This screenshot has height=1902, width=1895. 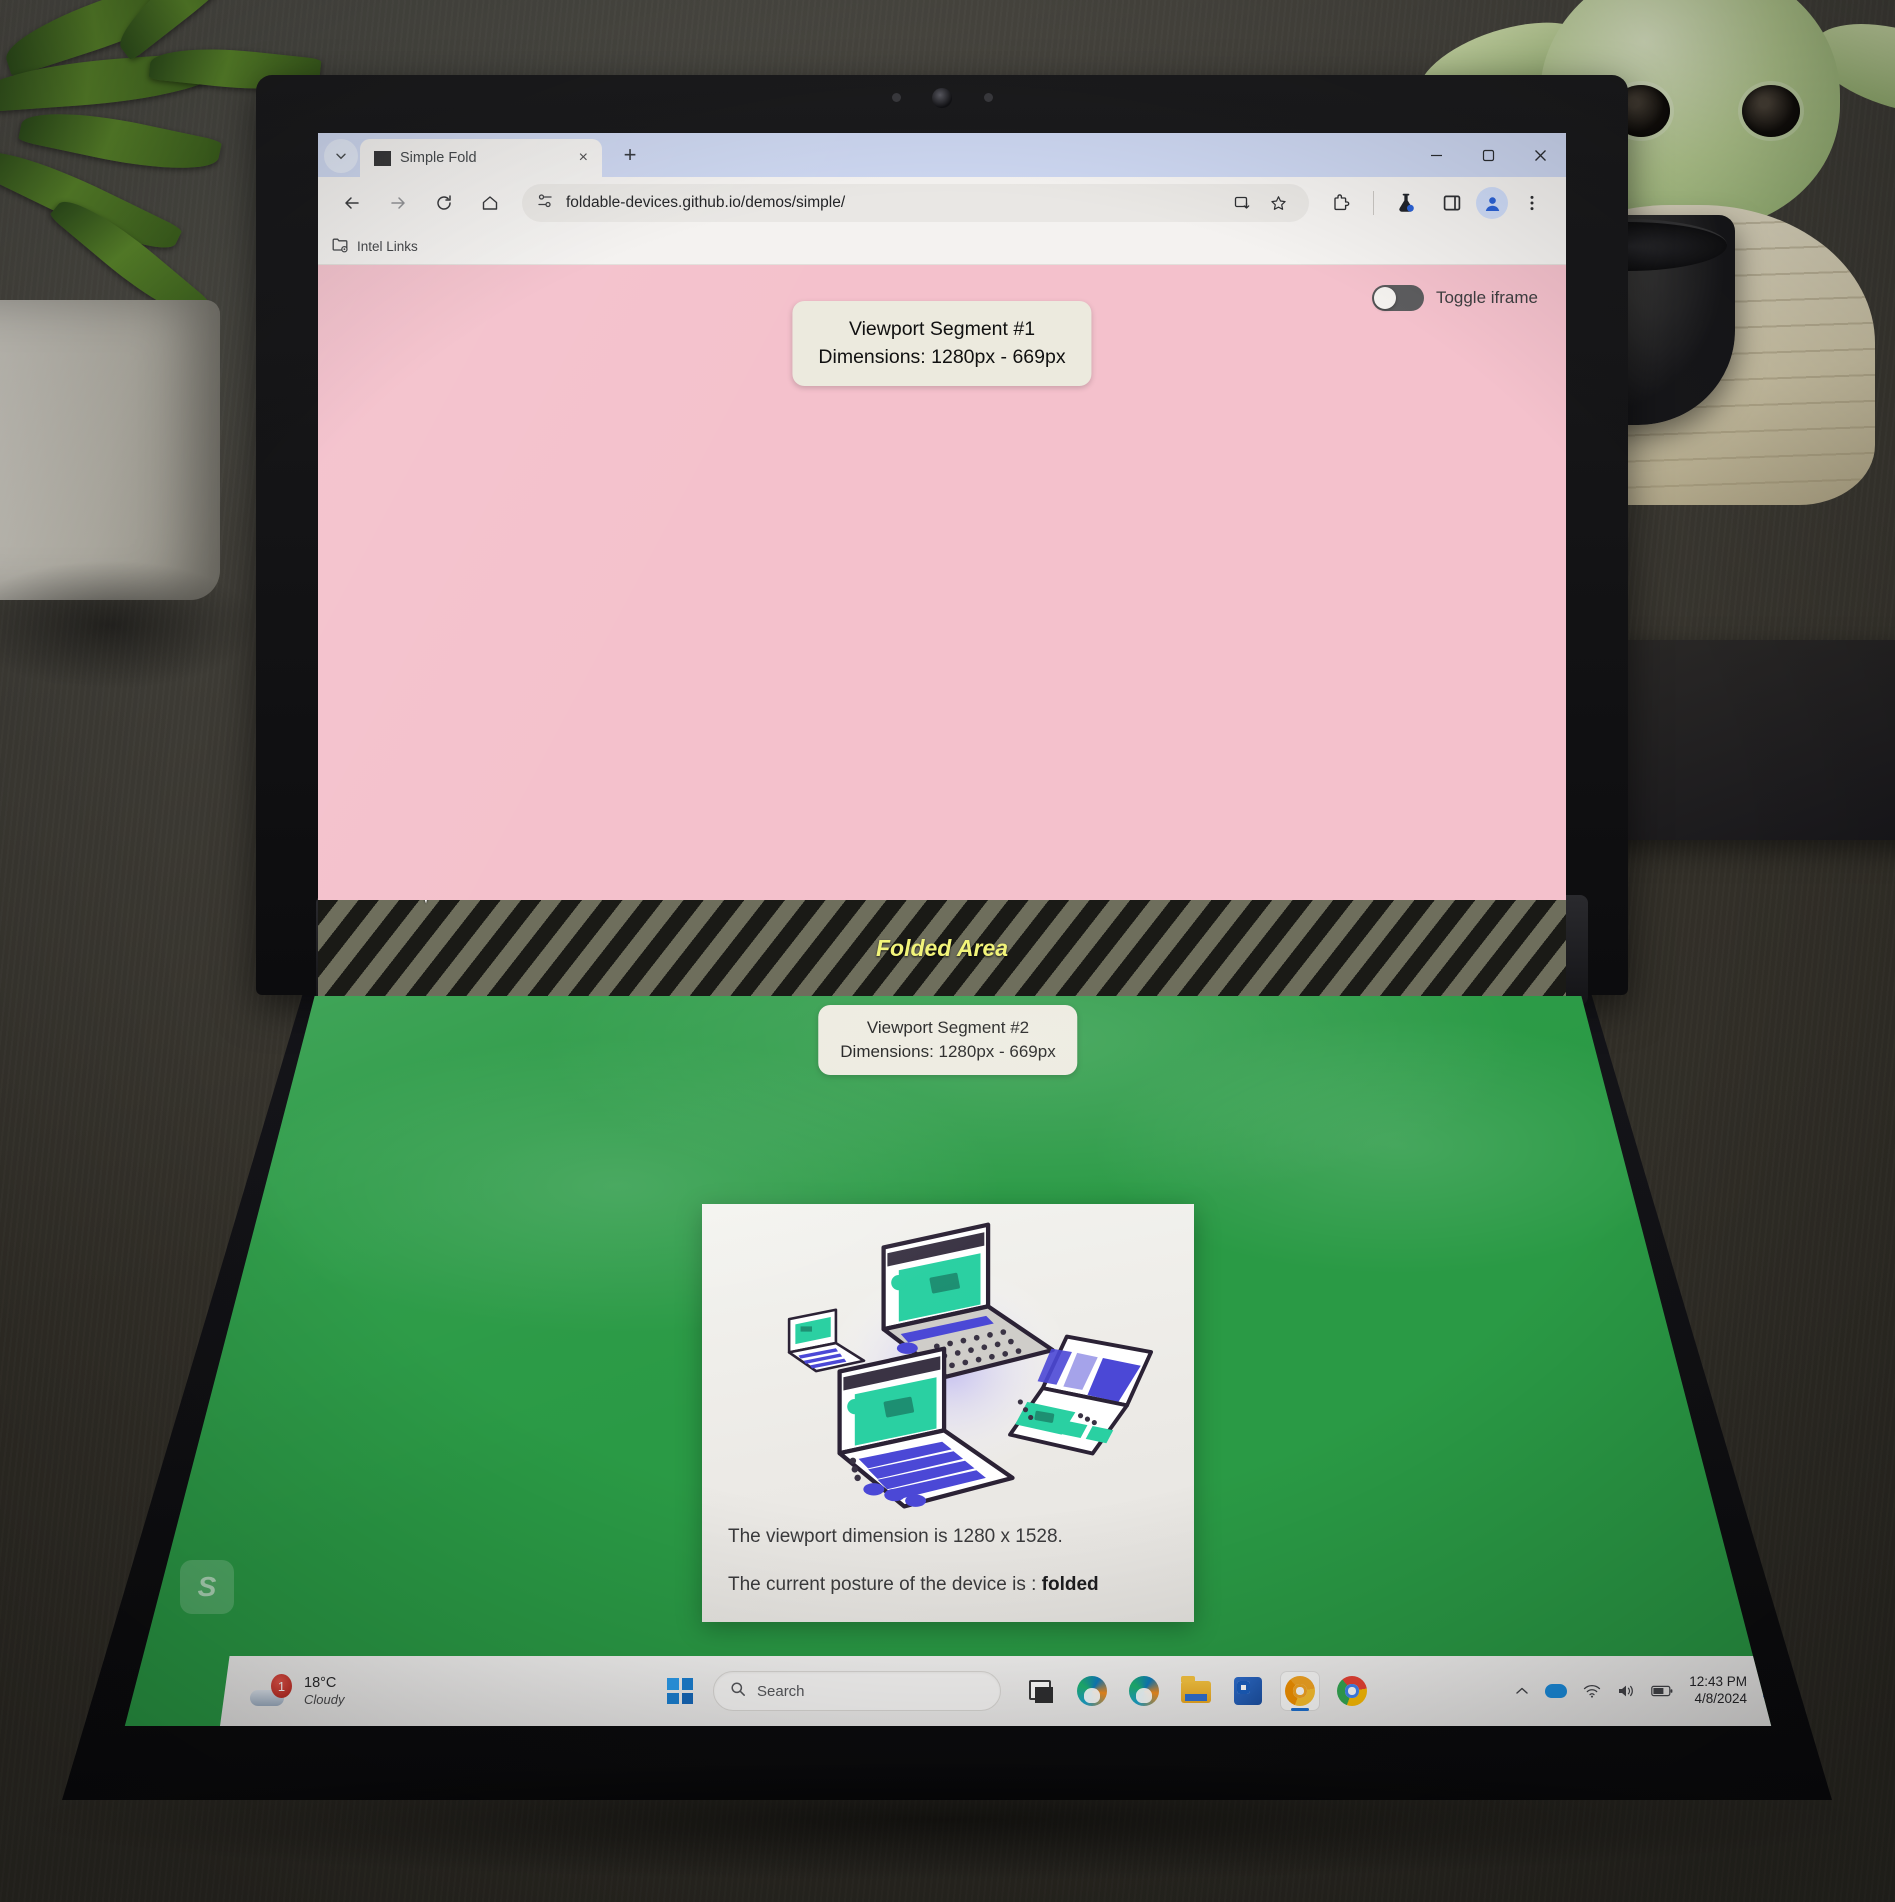 I want to click on posture-prefix: The current posture of the device is :, so click(x=885, y=1584).